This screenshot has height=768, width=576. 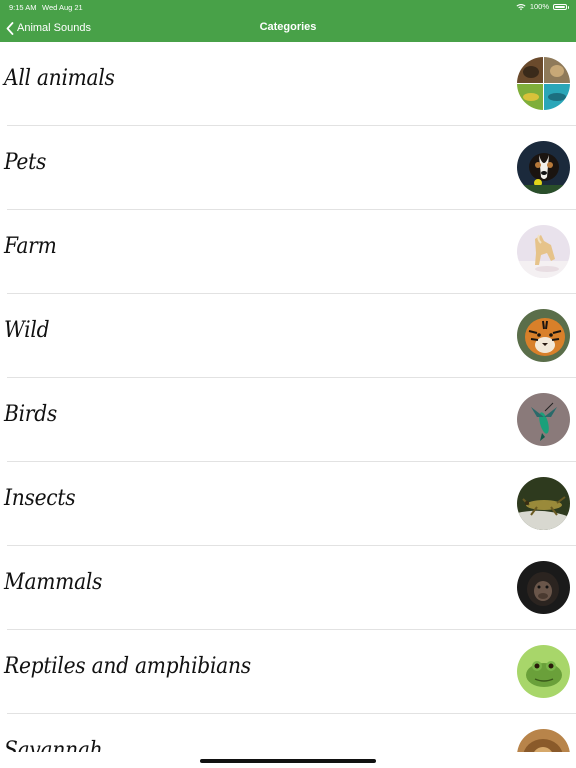 I want to click on category-row-farm: Farm, so click(x=290, y=252).